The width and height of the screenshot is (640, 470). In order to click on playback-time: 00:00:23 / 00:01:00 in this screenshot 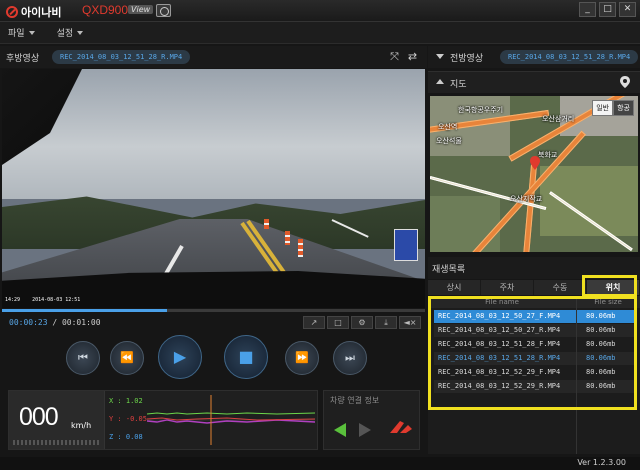, I will do `click(55, 322)`.